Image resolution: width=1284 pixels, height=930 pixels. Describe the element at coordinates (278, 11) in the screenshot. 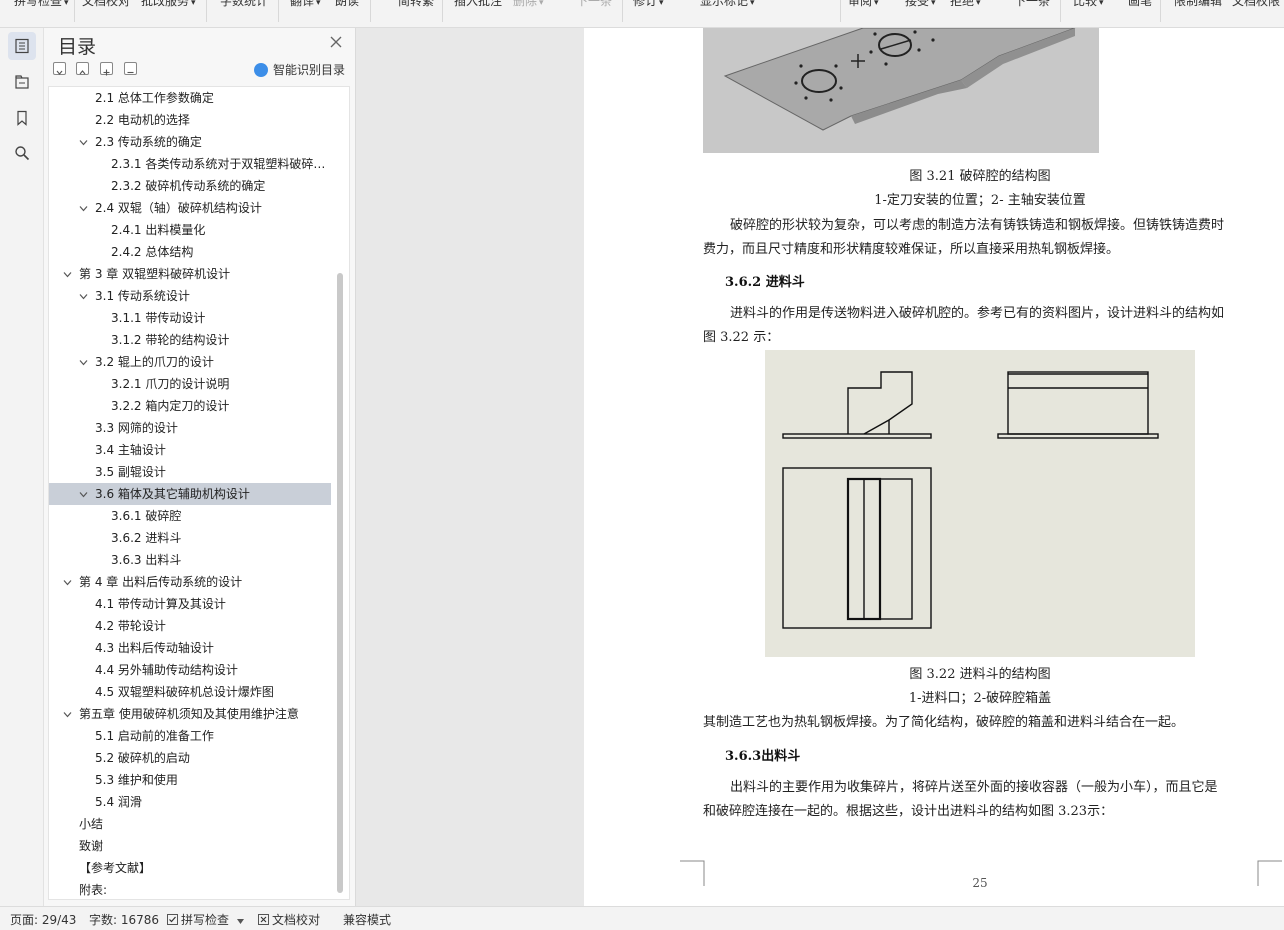

I see `ribbon-separator` at that location.